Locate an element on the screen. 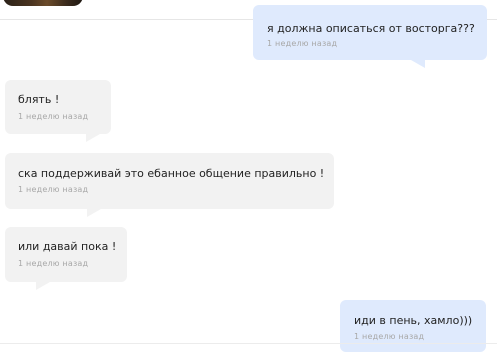  avatar is located at coordinates (43, 3).